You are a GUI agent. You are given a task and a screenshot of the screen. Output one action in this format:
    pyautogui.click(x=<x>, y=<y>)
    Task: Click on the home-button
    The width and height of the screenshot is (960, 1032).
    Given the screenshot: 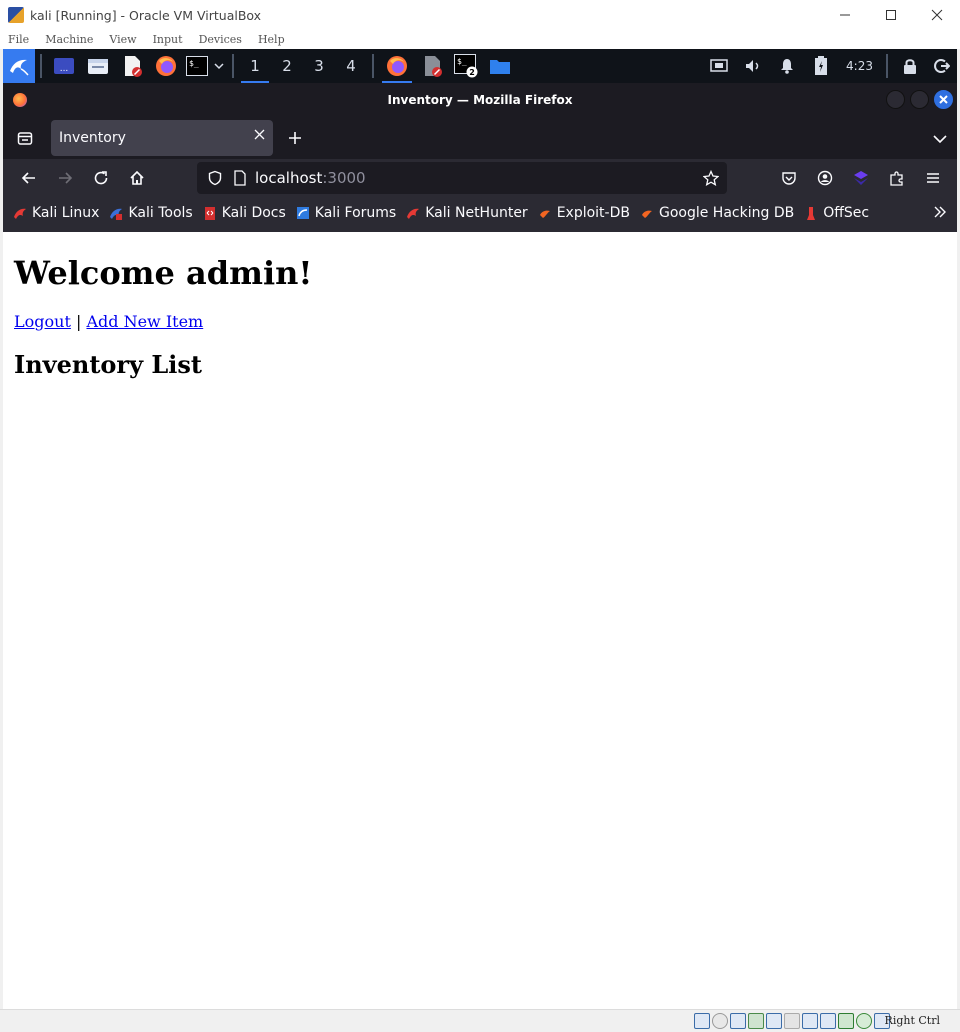 What is the action you would take?
    pyautogui.click(x=137, y=178)
    